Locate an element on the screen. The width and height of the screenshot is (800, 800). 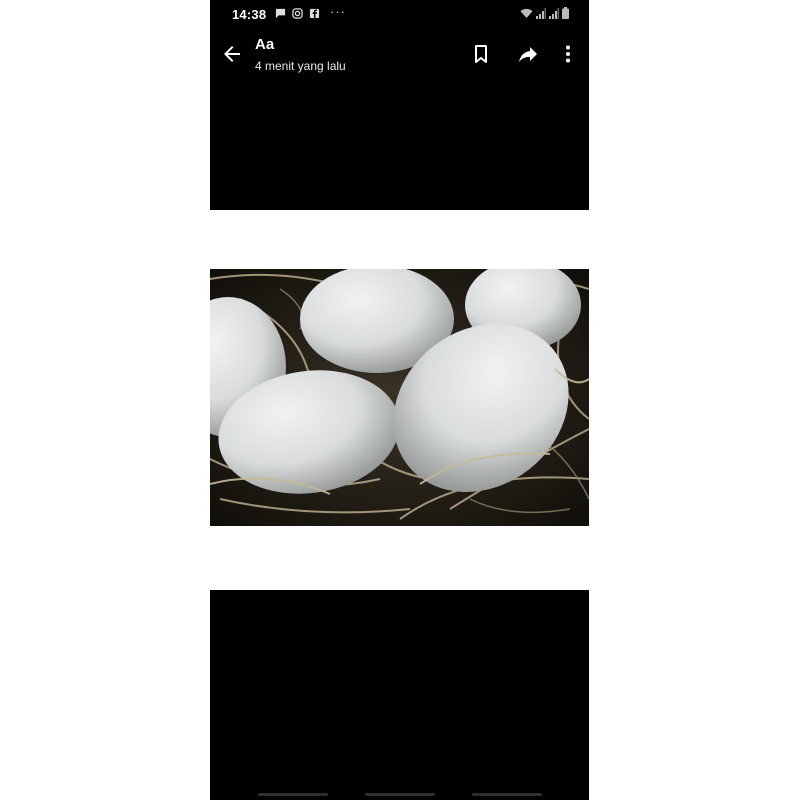
instagram-icon is located at coordinates (297, 13).